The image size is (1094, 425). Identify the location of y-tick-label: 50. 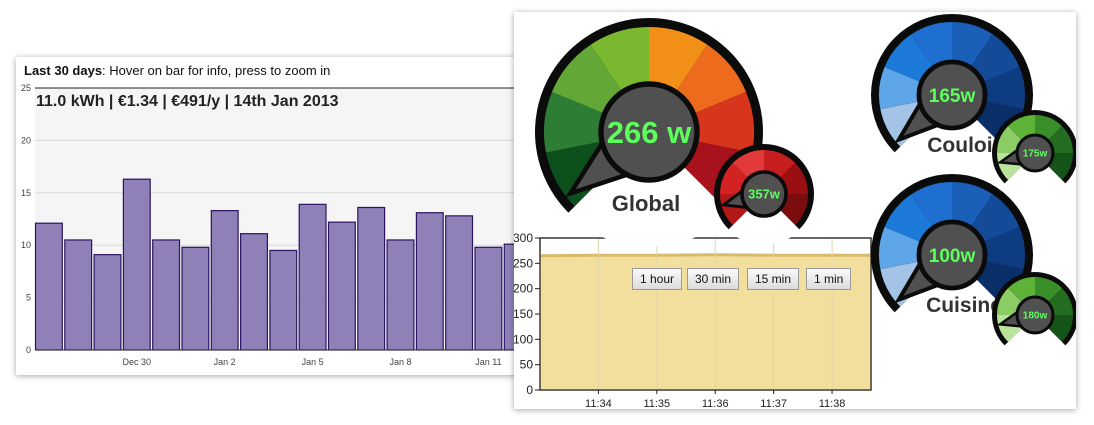
(527, 365).